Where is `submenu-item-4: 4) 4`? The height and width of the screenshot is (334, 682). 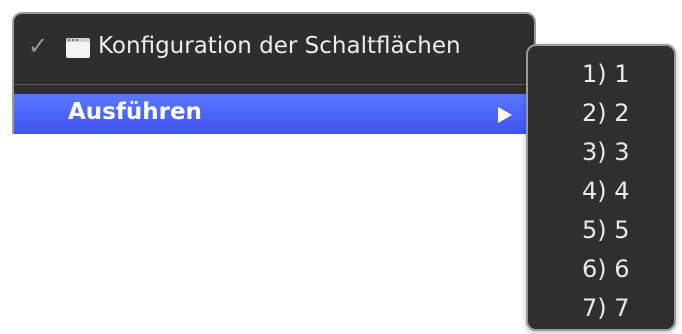
submenu-item-4: 4) 4 is located at coordinates (606, 191).